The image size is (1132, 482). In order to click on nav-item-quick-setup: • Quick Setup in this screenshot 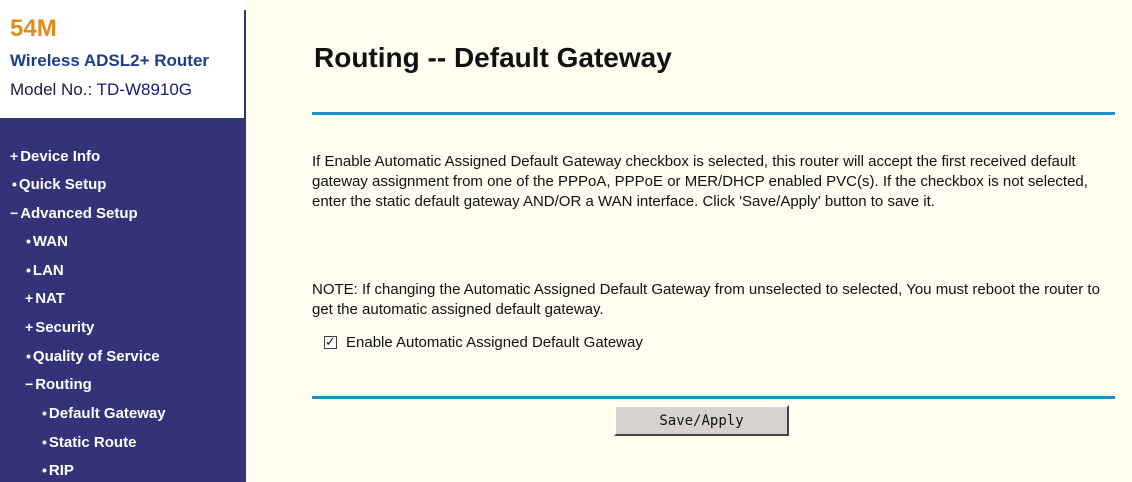, I will do `click(59, 184)`.